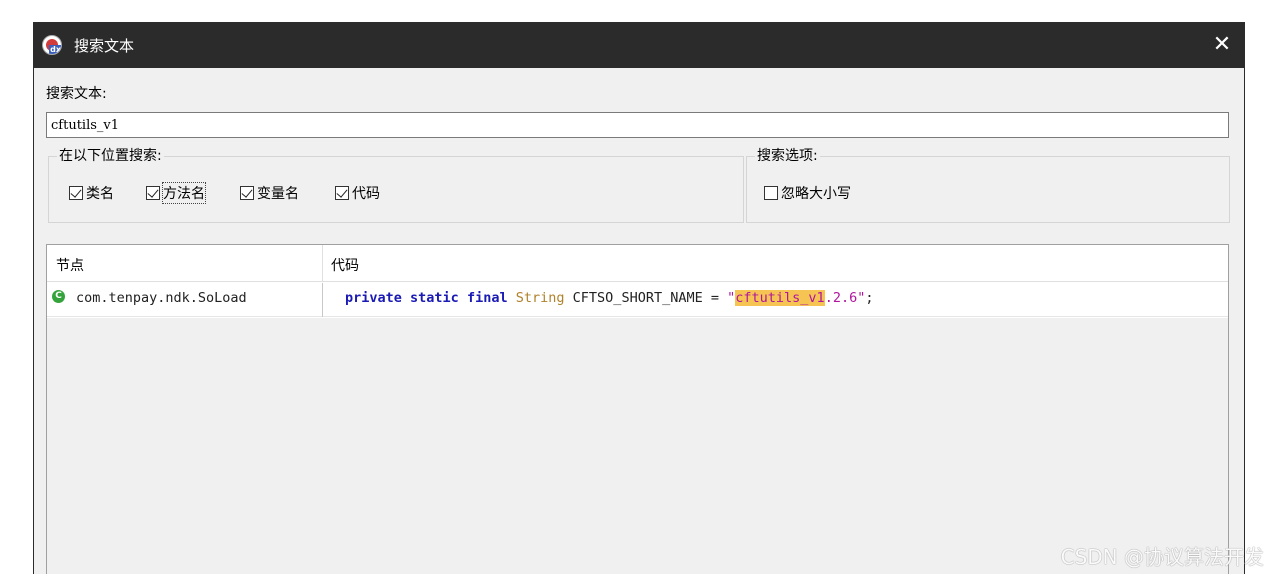  I want to click on close-icon: ✕, so click(1222, 45).